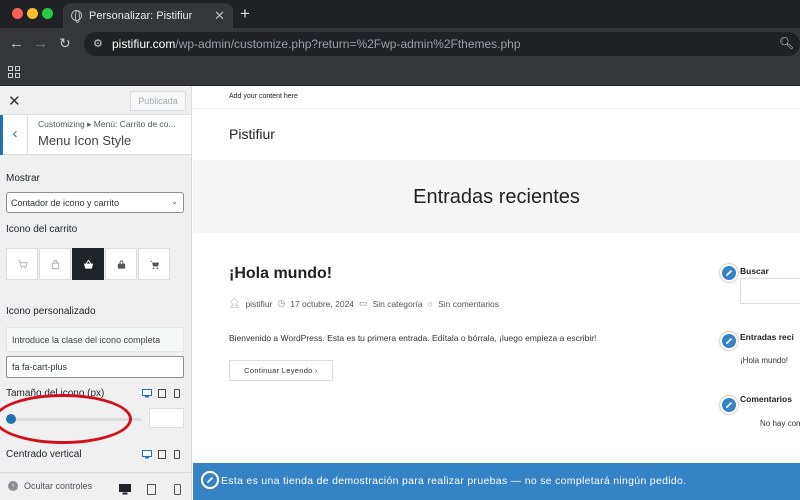 The width and height of the screenshot is (800, 500). Describe the element at coordinates (235, 303) in the screenshot. I see `user-icon: 👤︎` at that location.